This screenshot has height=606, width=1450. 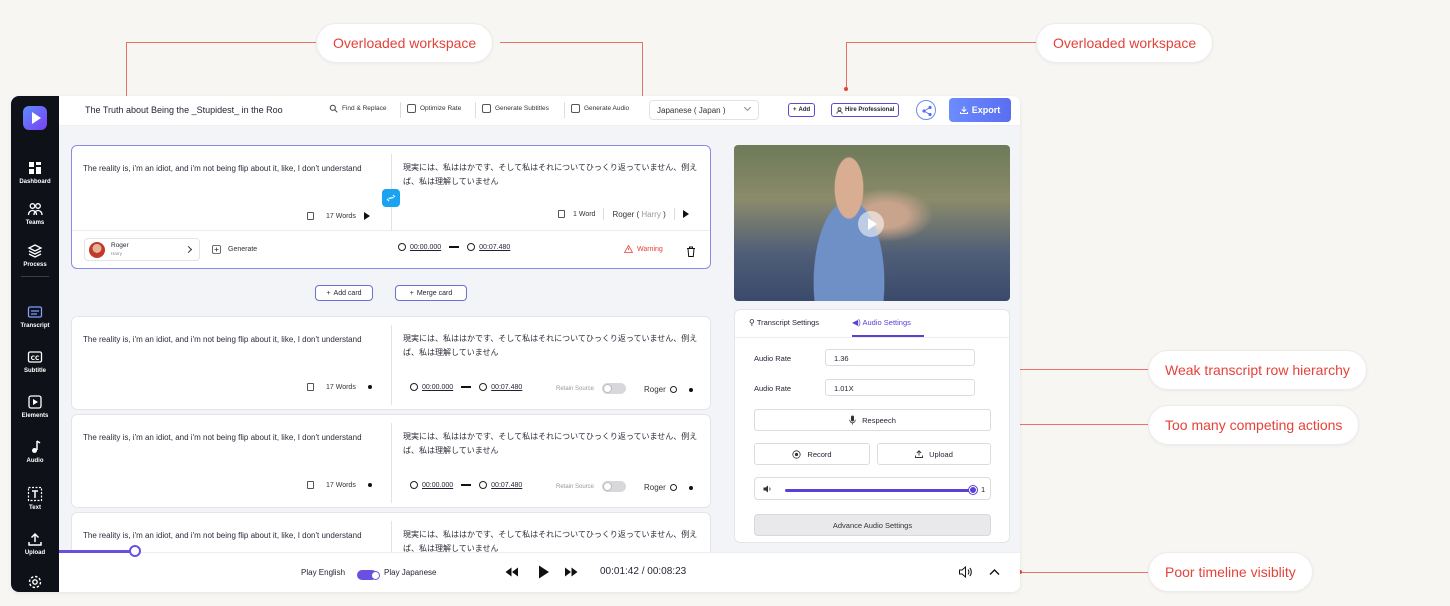 I want to click on warning-indicator: Warning, so click(x=643, y=249).